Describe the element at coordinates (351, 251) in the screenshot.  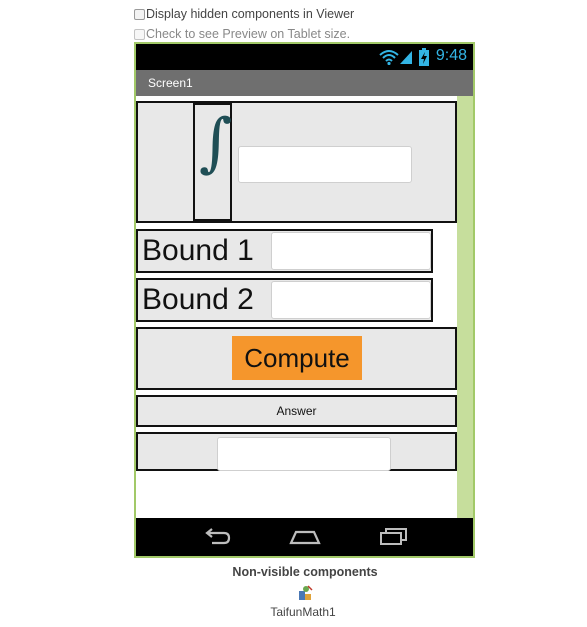
I see `bound1-input` at that location.